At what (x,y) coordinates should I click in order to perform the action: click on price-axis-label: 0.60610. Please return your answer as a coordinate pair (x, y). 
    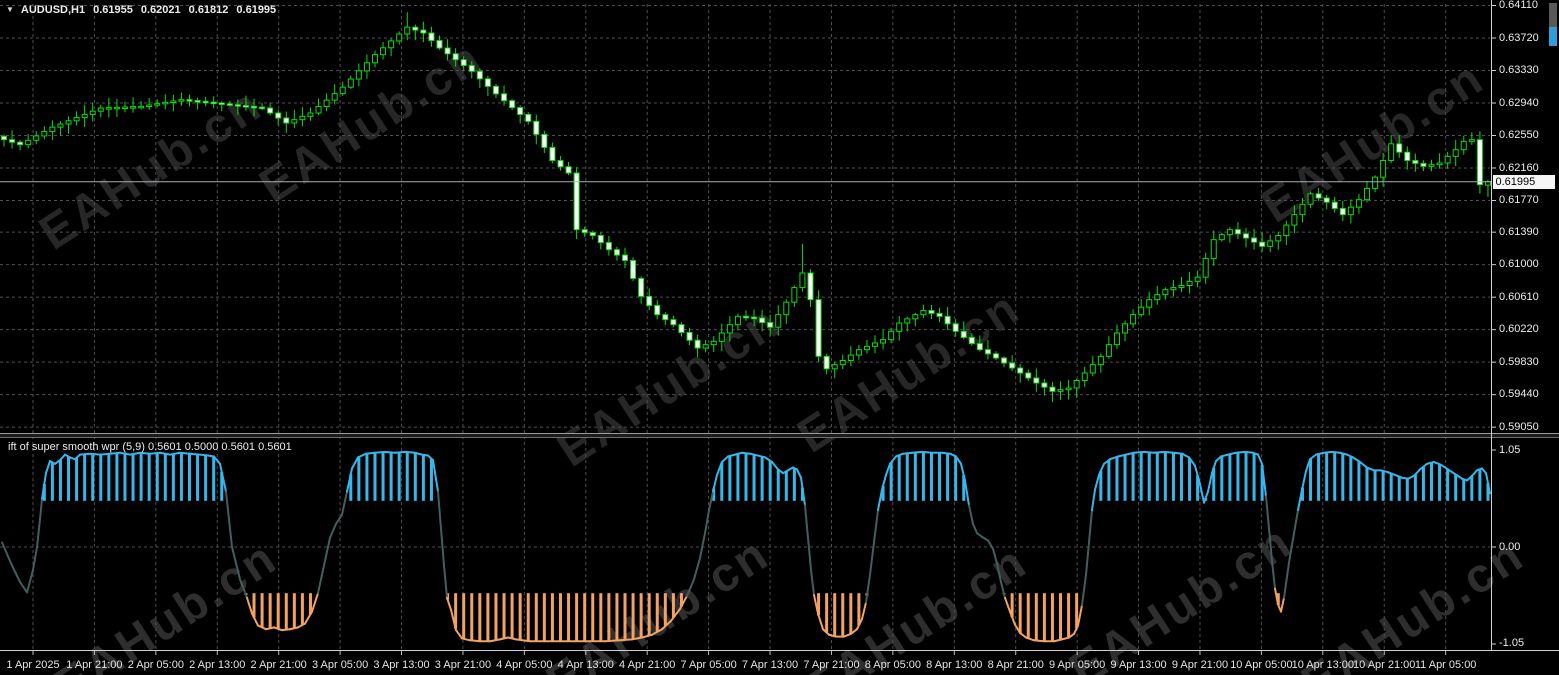
    Looking at the image, I should click on (1519, 296).